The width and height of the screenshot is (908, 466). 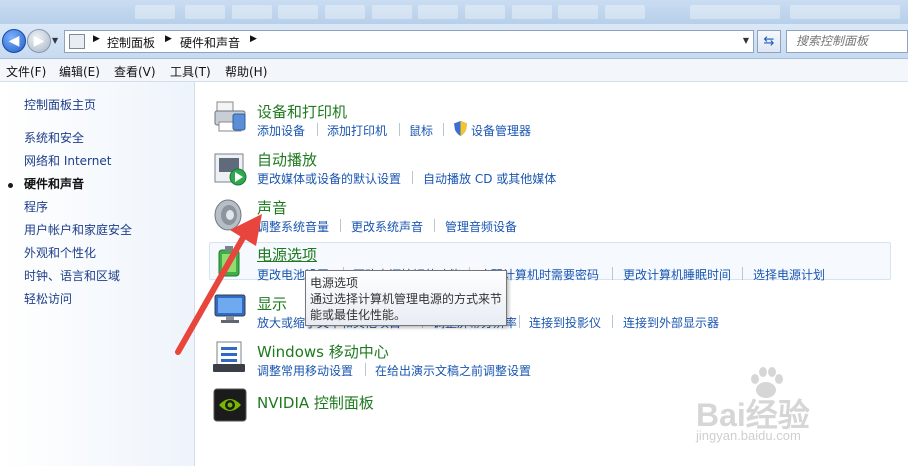 I want to click on tooltip-title: 电源选项, so click(x=334, y=283).